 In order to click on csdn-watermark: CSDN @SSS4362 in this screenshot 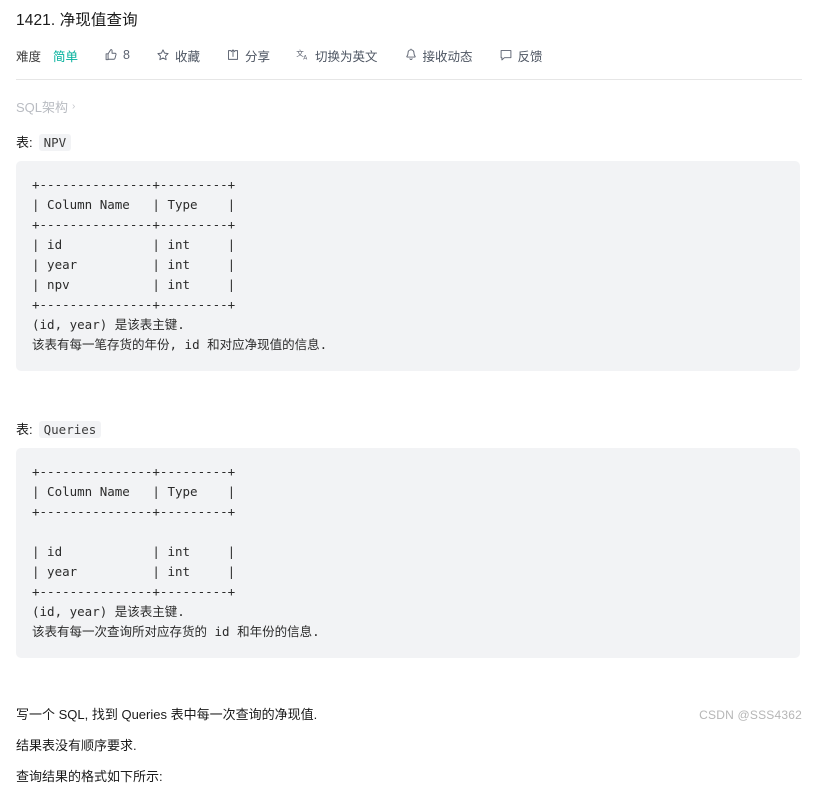, I will do `click(750, 715)`.